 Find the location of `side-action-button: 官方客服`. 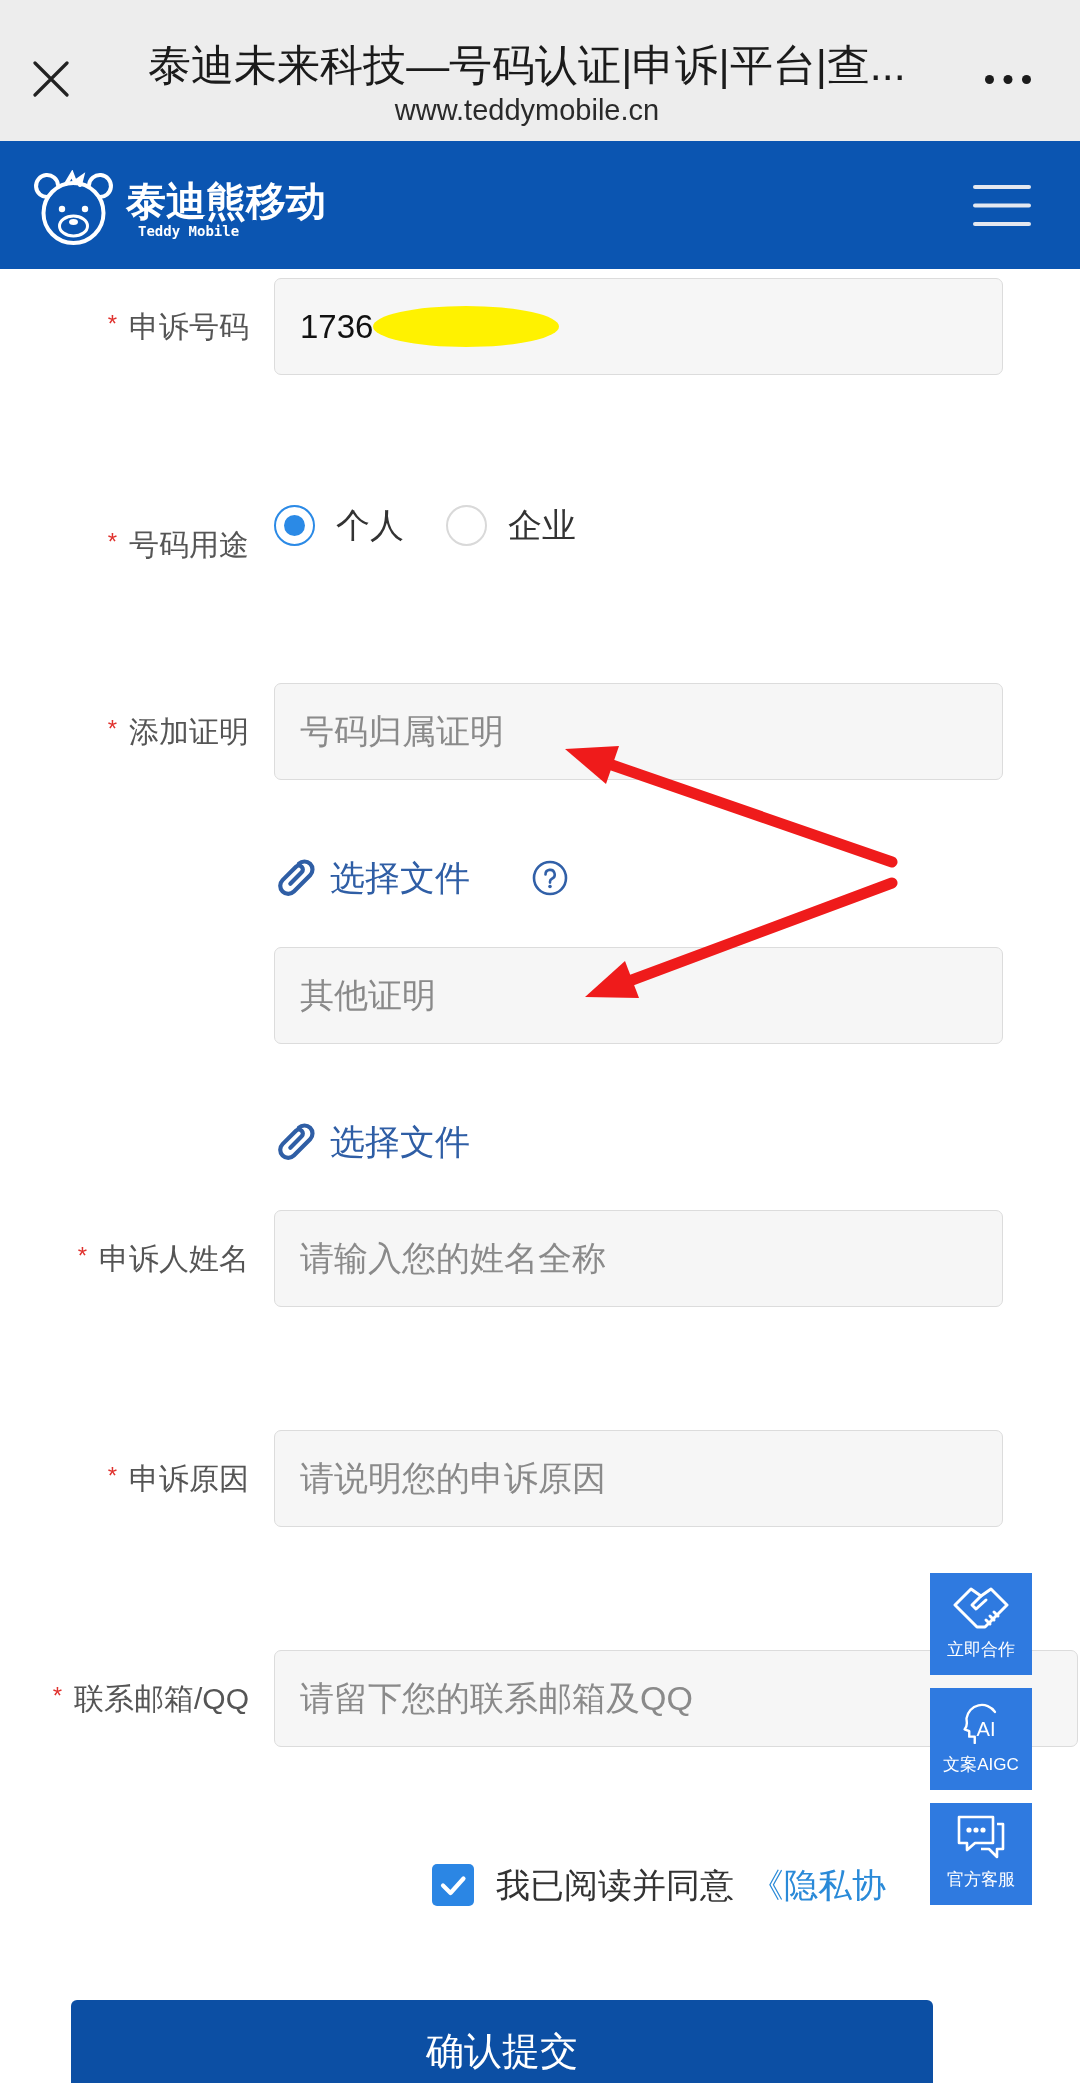

side-action-button: 官方客服 is located at coordinates (981, 1854).